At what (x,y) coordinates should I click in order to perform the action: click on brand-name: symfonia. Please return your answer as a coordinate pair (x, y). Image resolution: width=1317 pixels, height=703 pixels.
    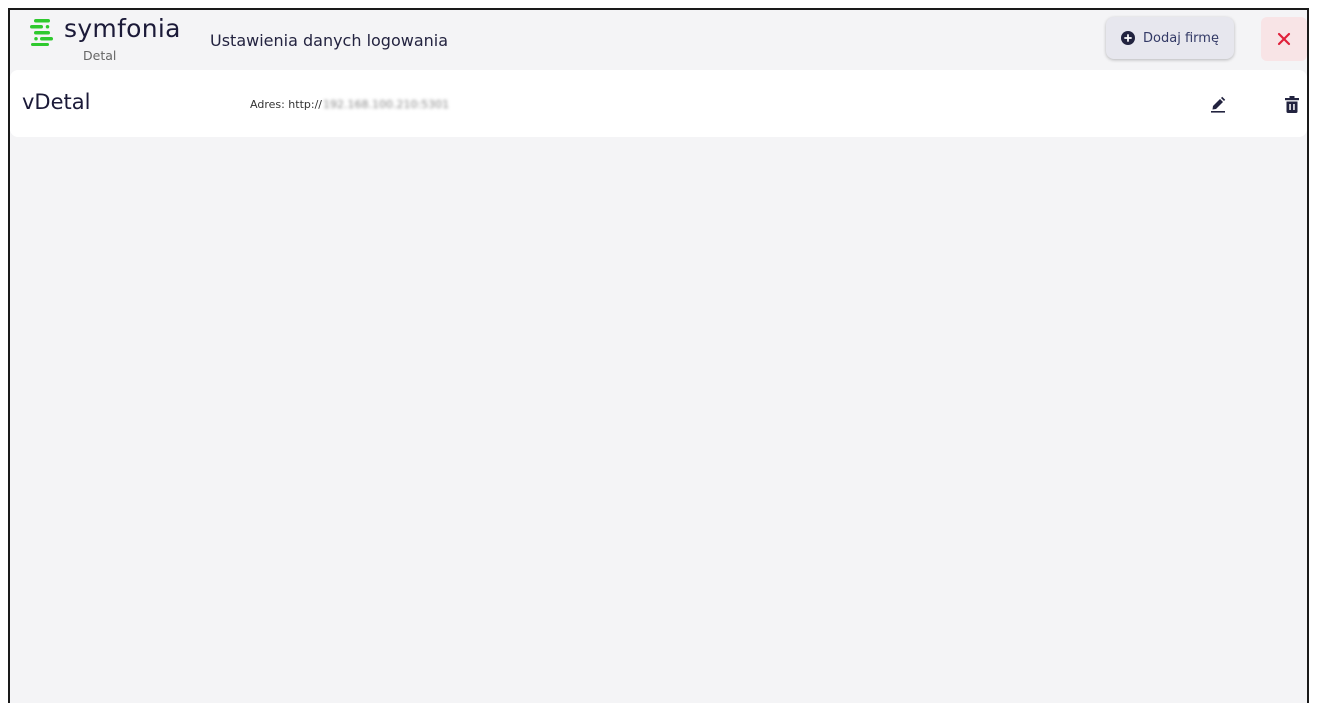
    Looking at the image, I should click on (122, 28).